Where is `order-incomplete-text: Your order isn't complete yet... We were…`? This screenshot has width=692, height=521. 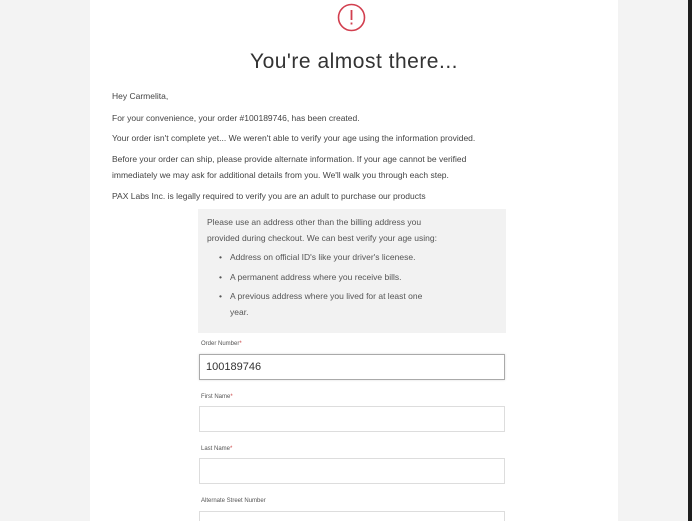
order-incomplete-text: Your order isn't complete yet... We were… is located at coordinates (294, 138).